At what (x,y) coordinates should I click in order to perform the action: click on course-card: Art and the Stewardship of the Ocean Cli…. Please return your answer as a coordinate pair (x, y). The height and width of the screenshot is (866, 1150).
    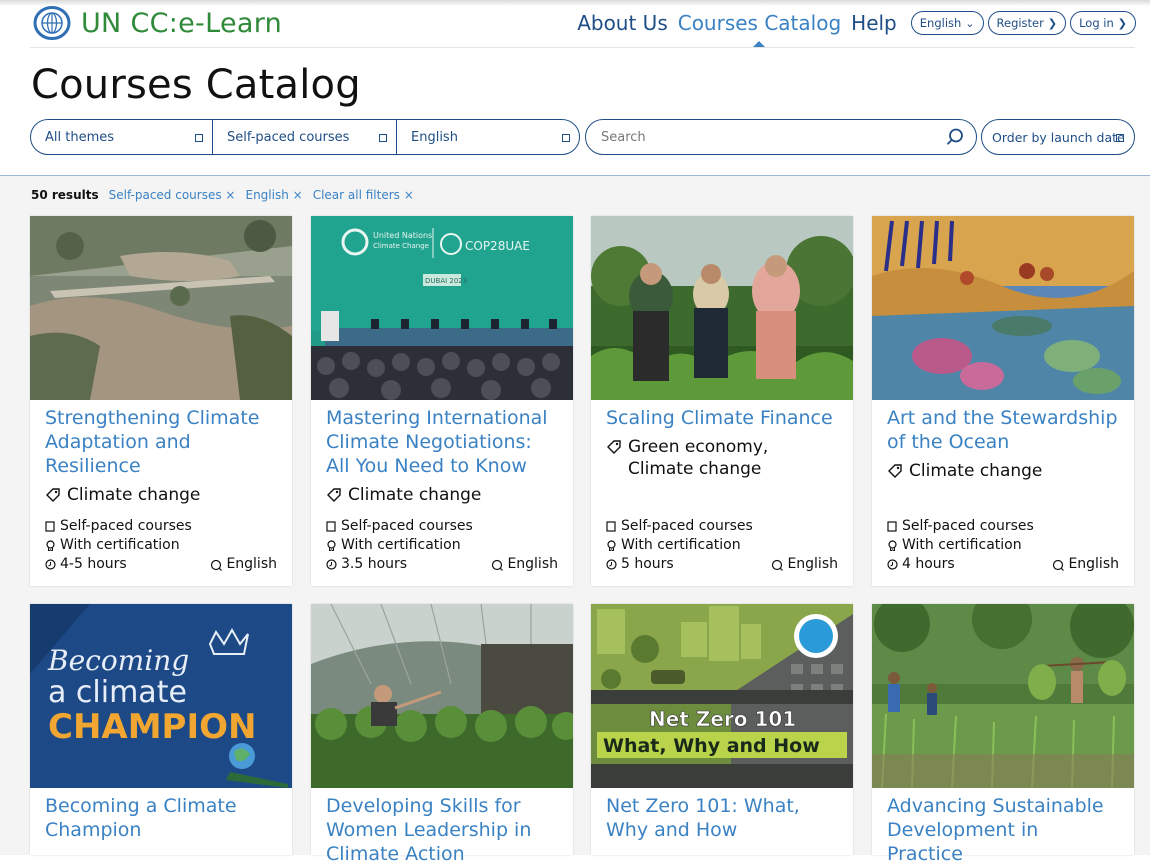
    Looking at the image, I should click on (1003, 401).